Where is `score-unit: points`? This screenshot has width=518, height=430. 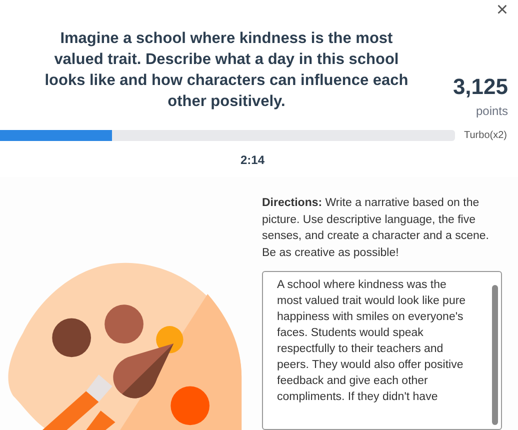 score-unit: points is located at coordinates (492, 111).